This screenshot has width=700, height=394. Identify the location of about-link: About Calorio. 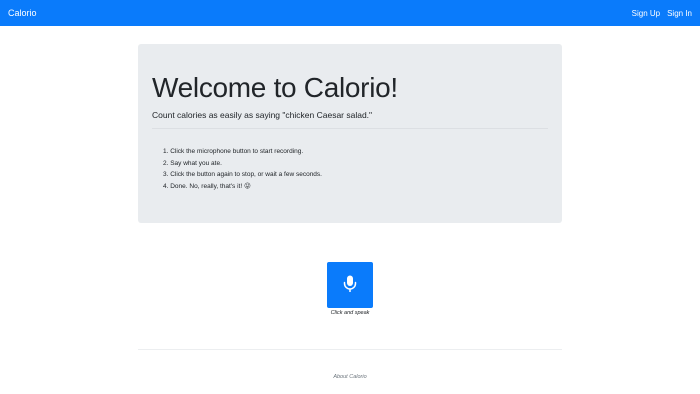
(350, 377).